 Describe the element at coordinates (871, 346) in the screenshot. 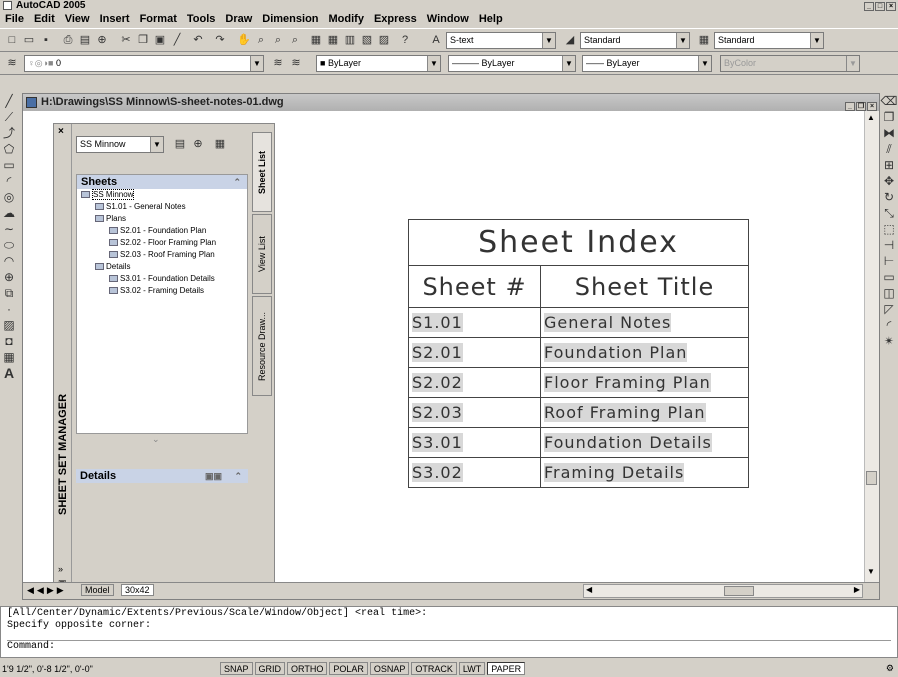

I see `vertical-scrollbar: ▲ ▼` at that location.